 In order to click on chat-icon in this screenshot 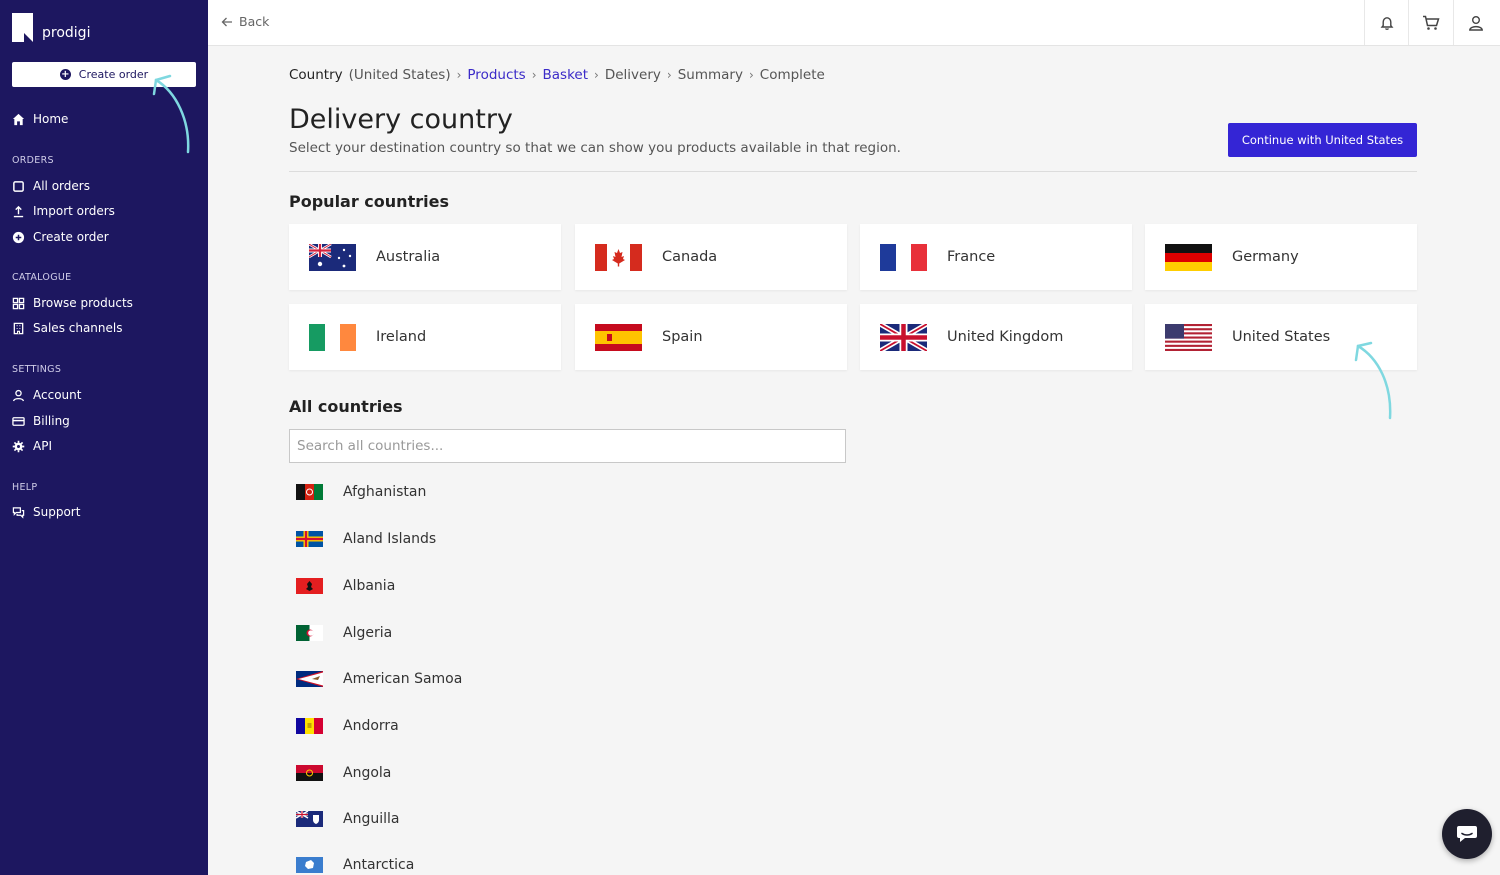, I will do `click(1467, 834)`.